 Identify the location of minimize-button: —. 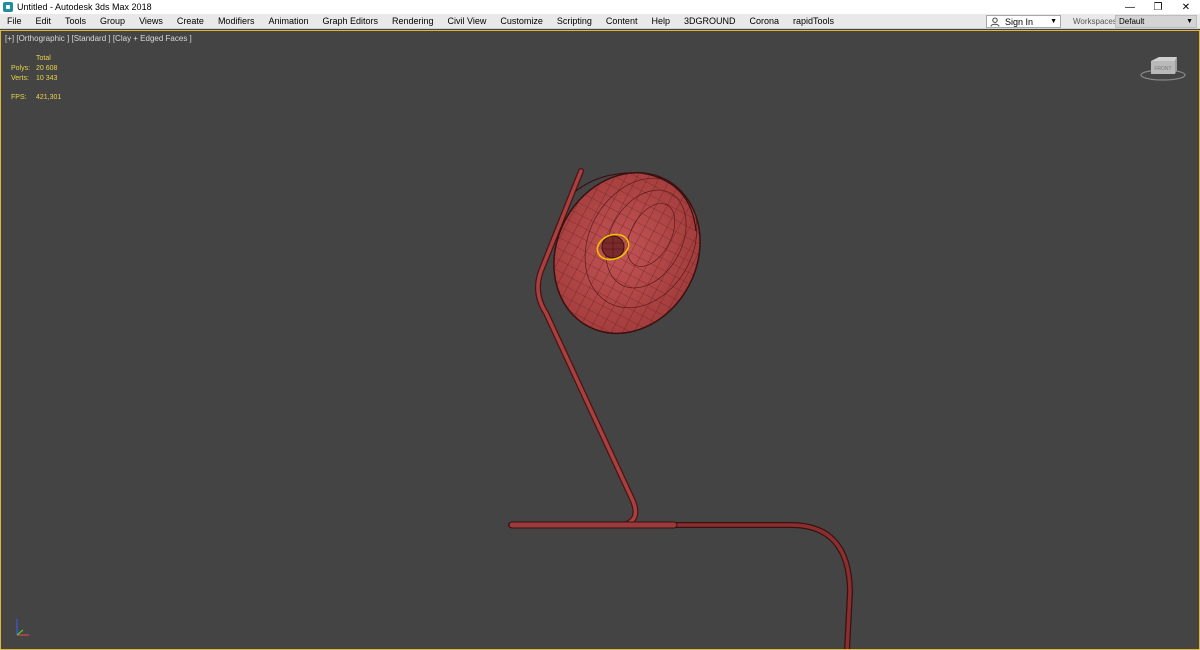
(1130, 7).